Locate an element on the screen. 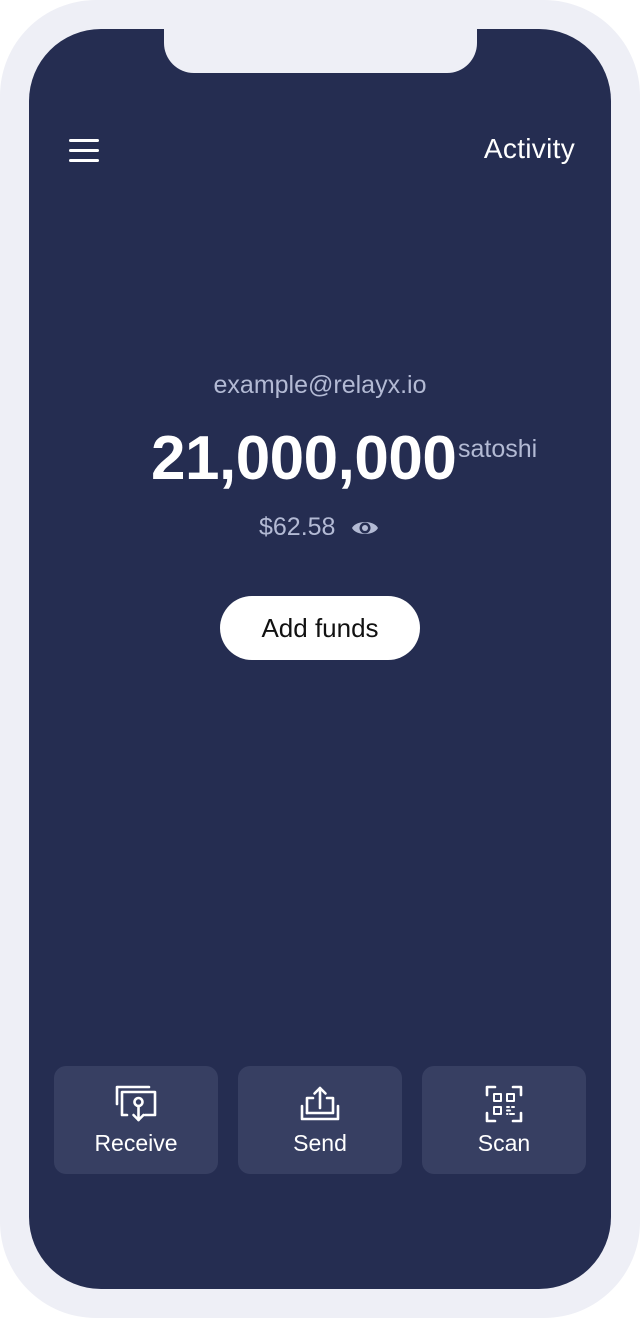 The height and width of the screenshot is (1320, 640). balance-amount: 21,000,000 is located at coordinates (304, 458).